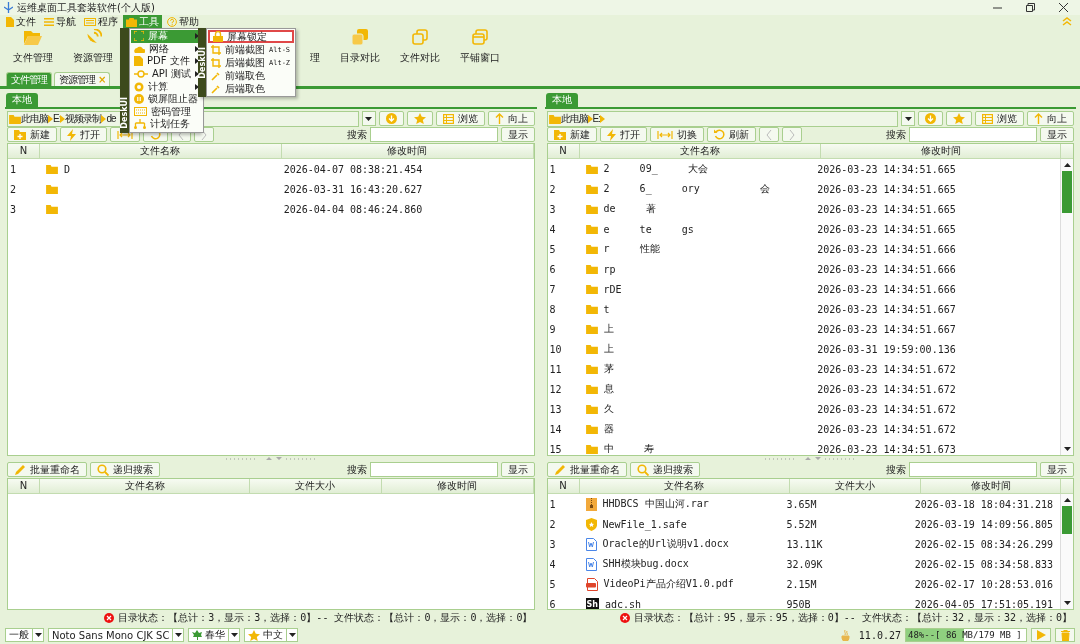 This screenshot has width=1080, height=644. Describe the element at coordinates (804, 564) in the screenshot. I see `table-cell-text: 32.09K` at that location.